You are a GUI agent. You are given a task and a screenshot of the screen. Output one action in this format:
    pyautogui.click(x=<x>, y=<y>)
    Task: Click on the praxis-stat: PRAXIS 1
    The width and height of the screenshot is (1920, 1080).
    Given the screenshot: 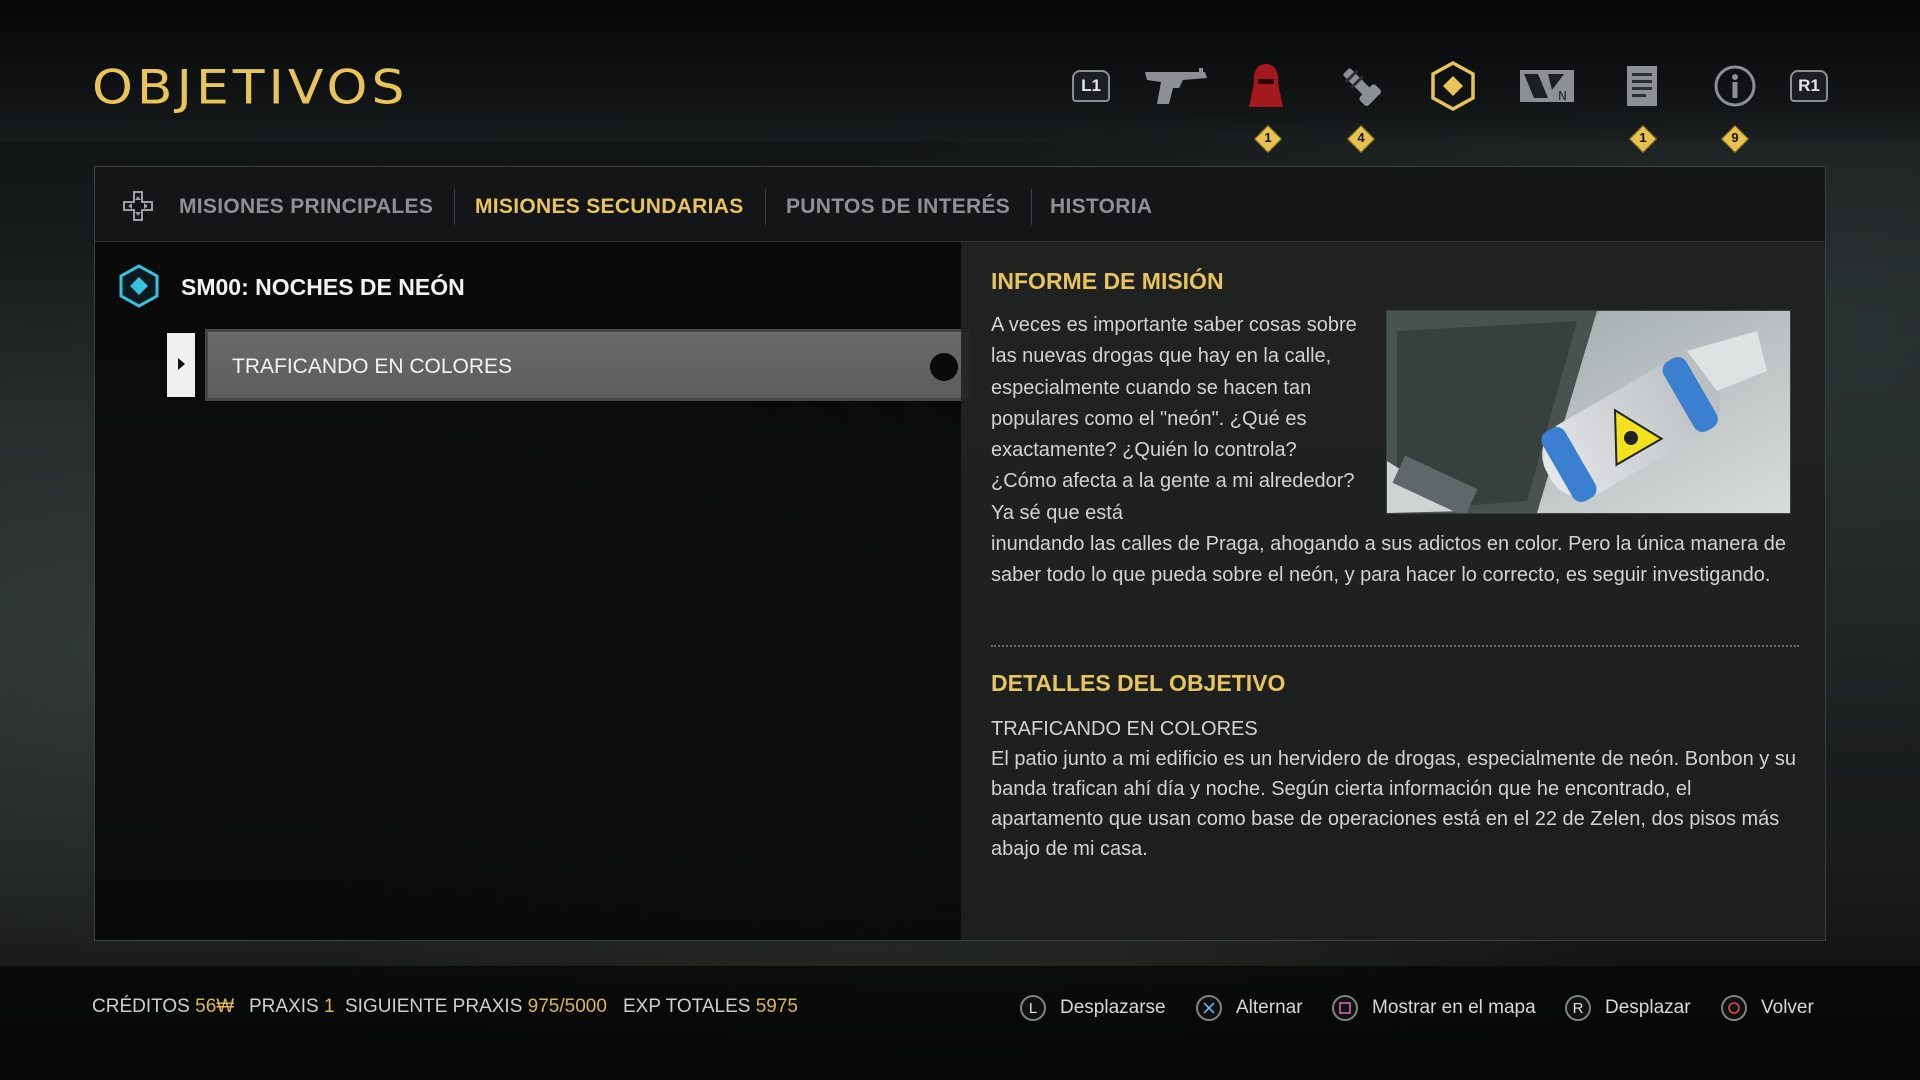 What is the action you would take?
    pyautogui.click(x=292, y=1007)
    